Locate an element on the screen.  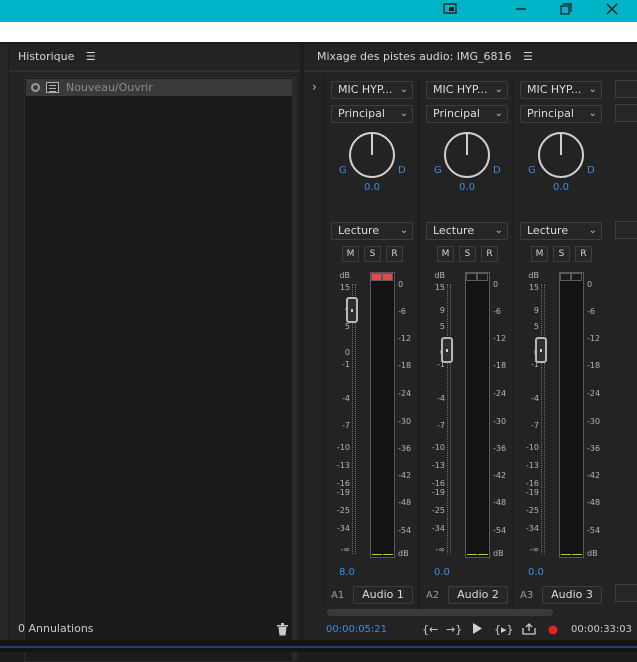
record-icon is located at coordinates (553, 631).